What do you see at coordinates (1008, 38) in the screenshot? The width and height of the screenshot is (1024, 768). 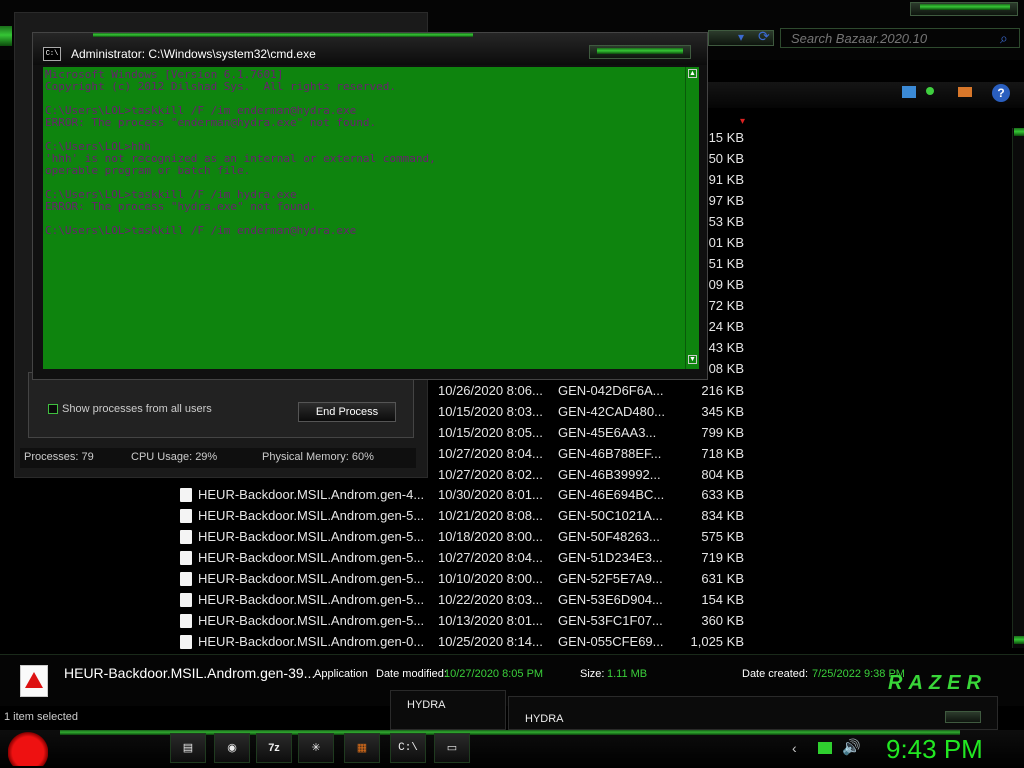 I see `search-icon: ⌕` at bounding box center [1008, 38].